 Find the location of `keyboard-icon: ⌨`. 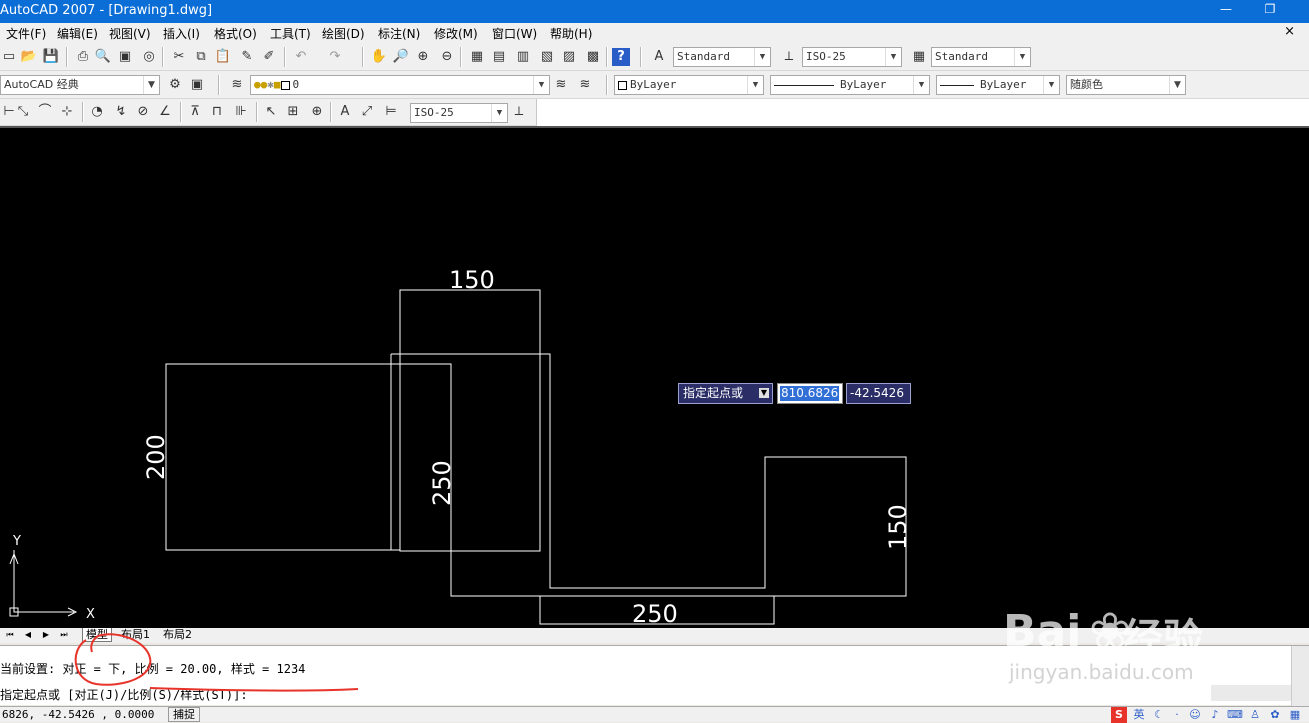

keyboard-icon: ⌨ is located at coordinates (1235, 715).